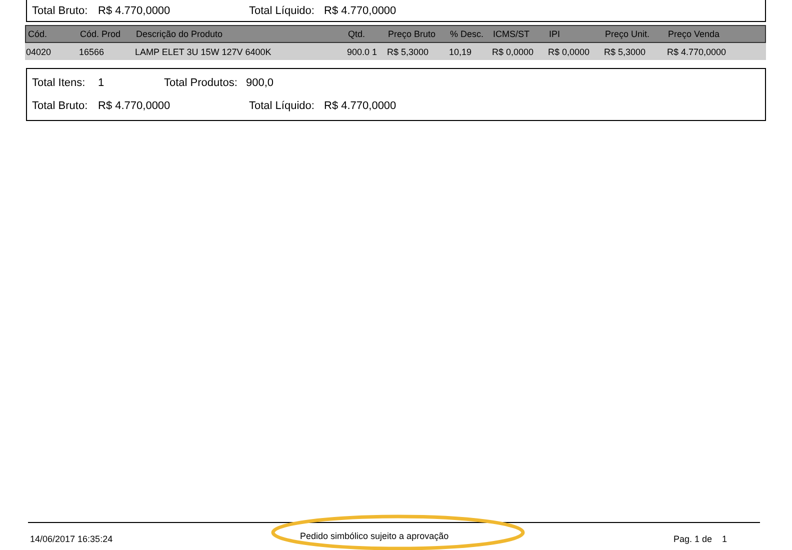 This screenshot has height=550, width=792. I want to click on column-header: Qtd., so click(357, 34).